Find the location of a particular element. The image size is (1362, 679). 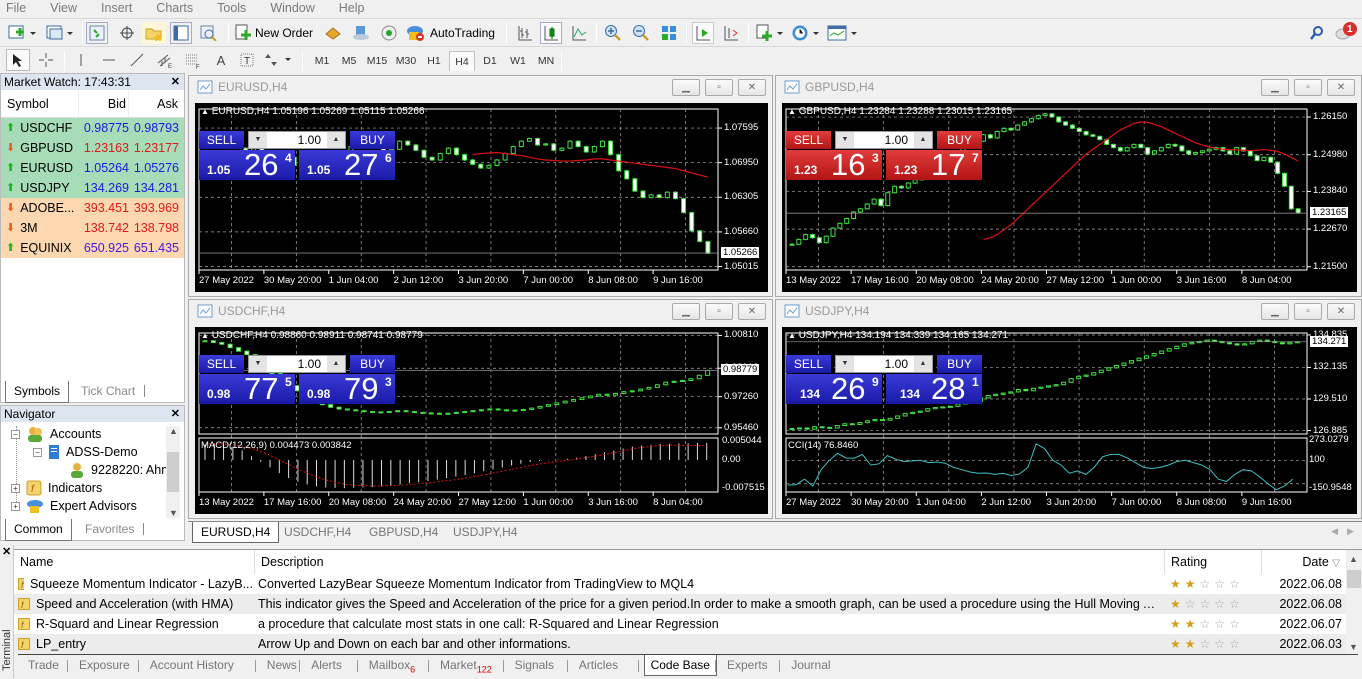

chart-tab-eurusd: EURUSD,H4 is located at coordinates (236, 532).